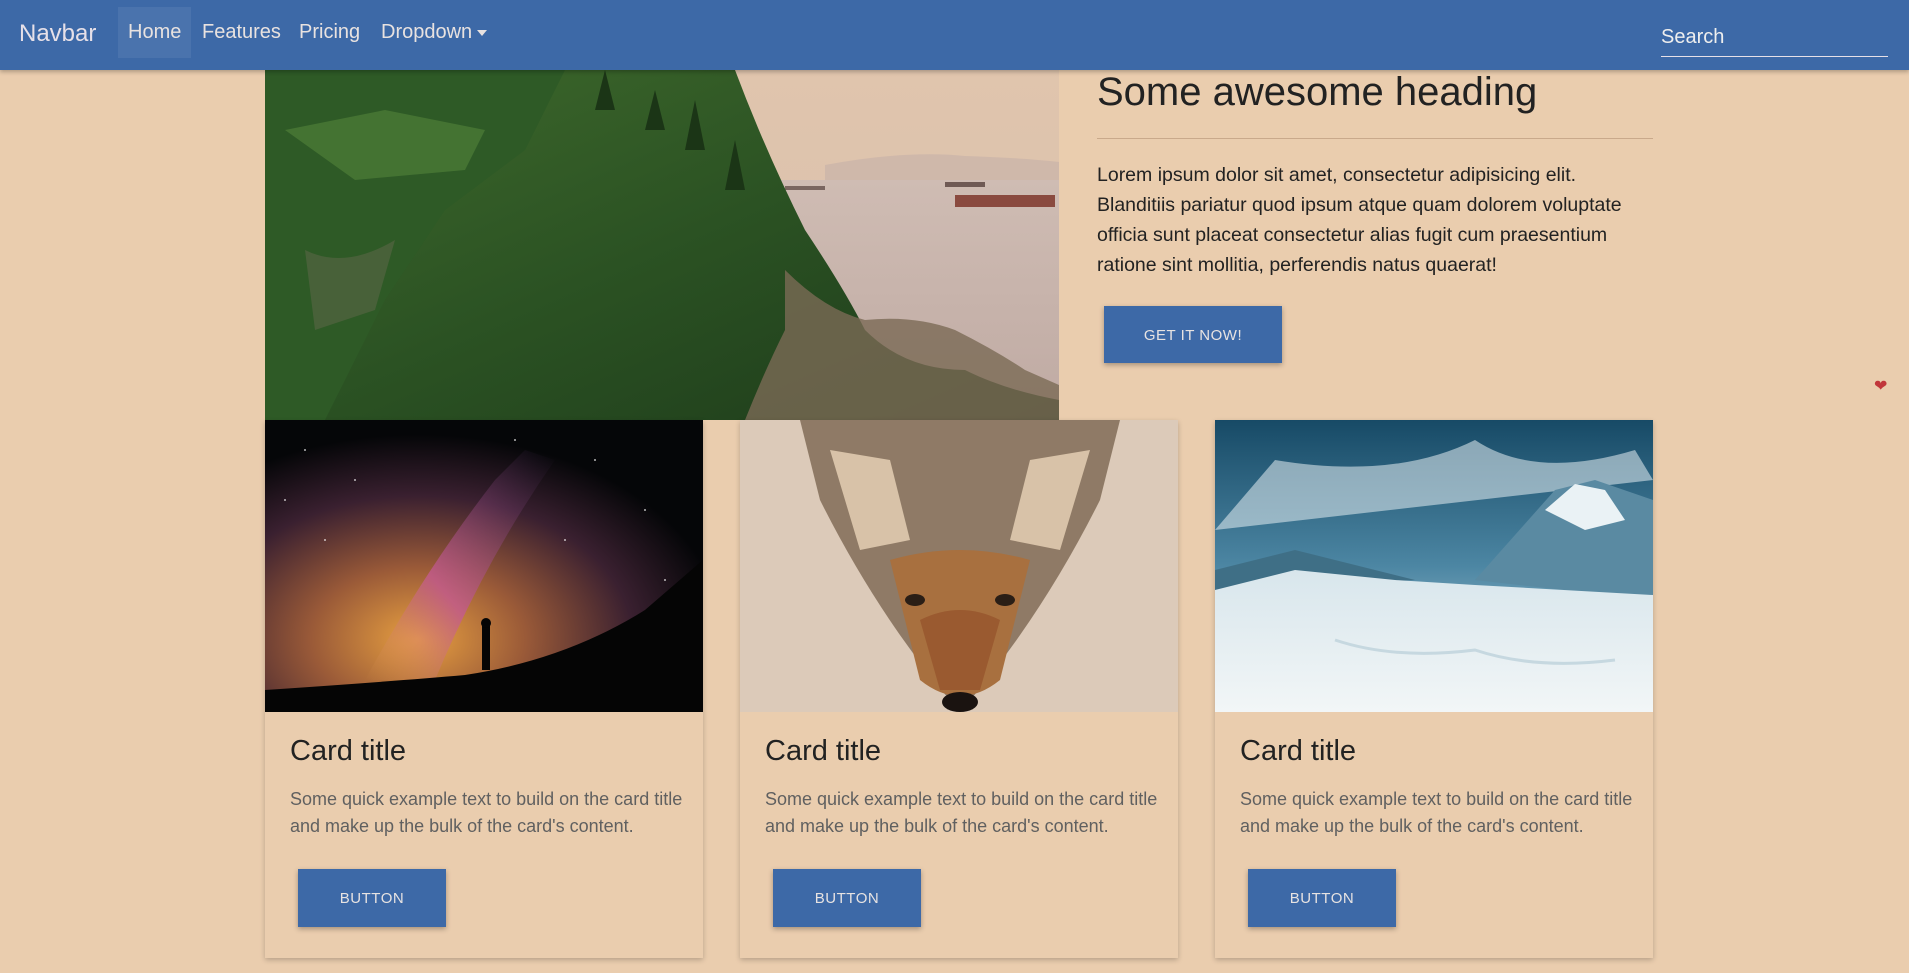 This screenshot has width=1909, height=973. I want to click on nav-item-label: Pricing, so click(330, 32).